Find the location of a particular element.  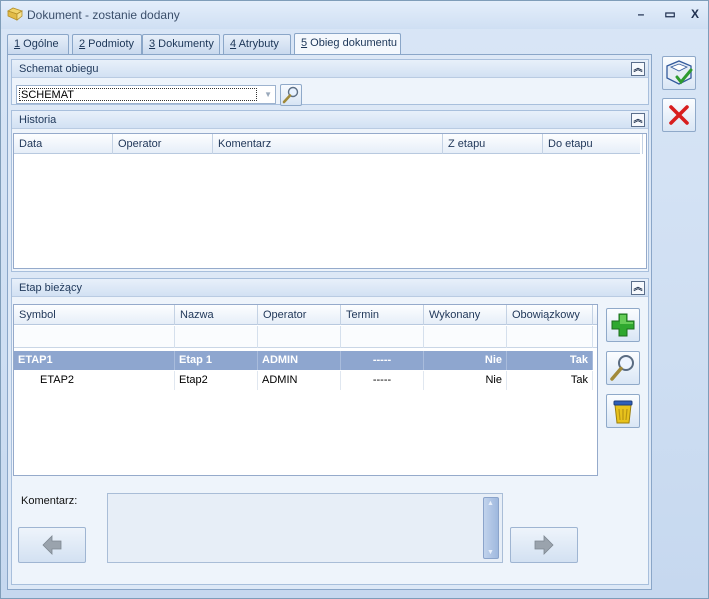

window-title: Dokument - zostanie dodany is located at coordinates (103, 15).